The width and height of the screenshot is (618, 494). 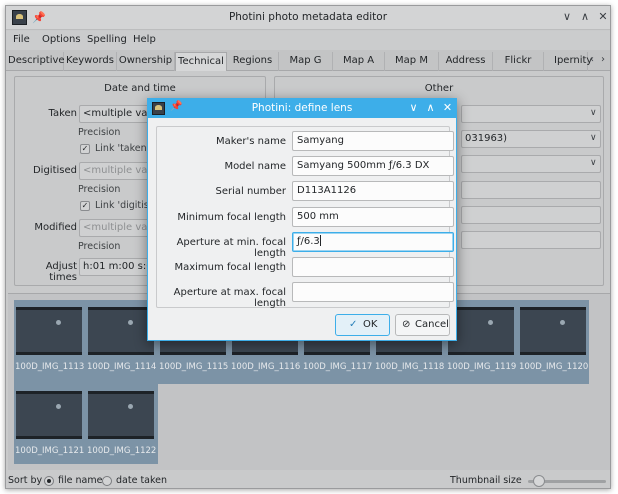 I want to click on tab-flickr: Flickr, so click(x=518, y=61).